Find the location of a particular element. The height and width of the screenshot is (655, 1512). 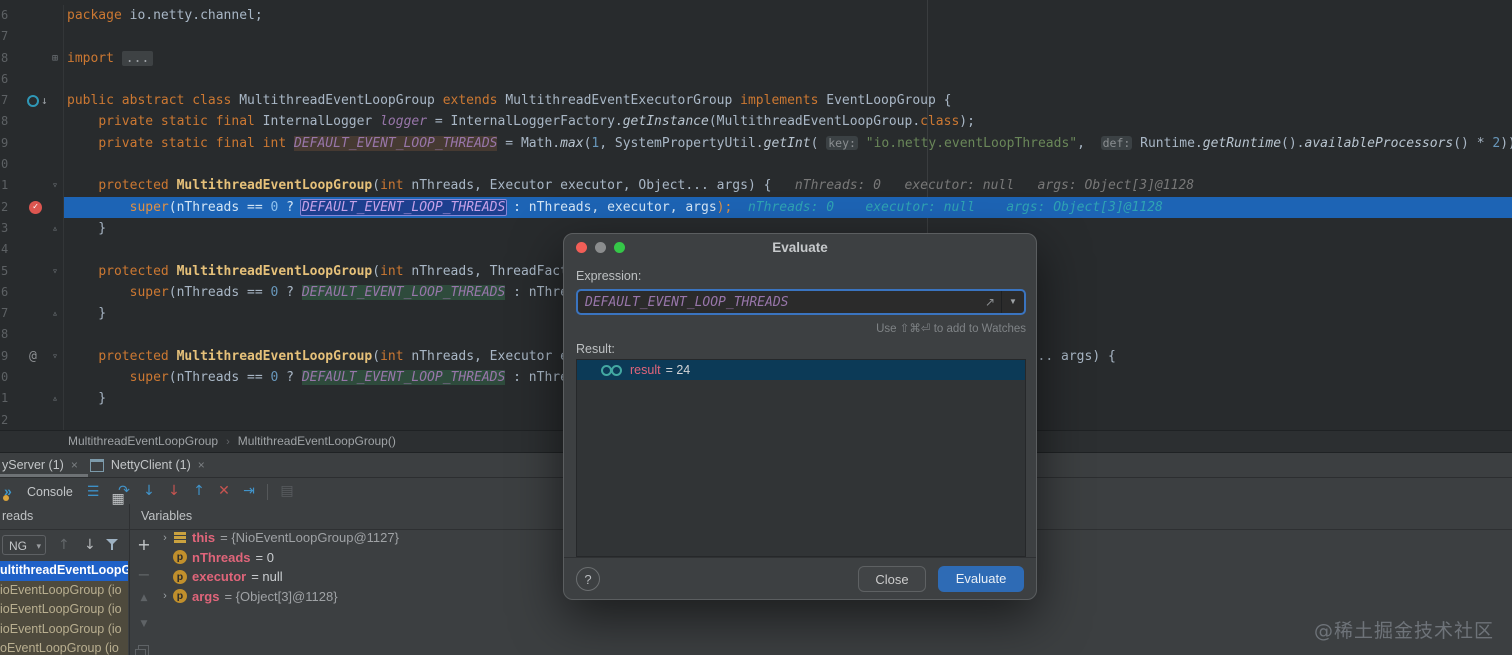

next-frame-icon: ↓ is located at coordinates (90, 545).